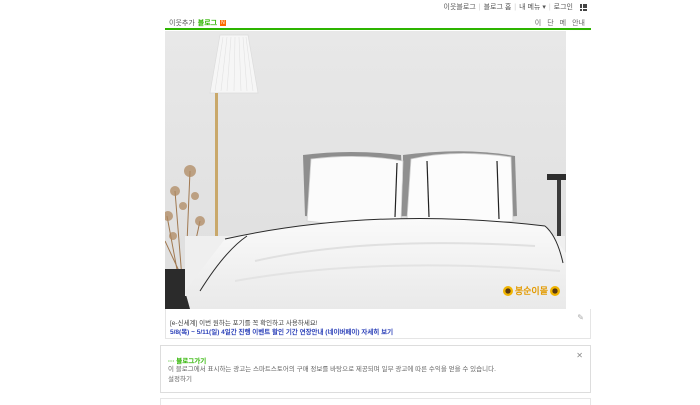  I want to click on top-utility-bar: 이웃블로그 | 블로그 홈 | 내 메뉴 ▾ | 로그인, so click(378, 6).